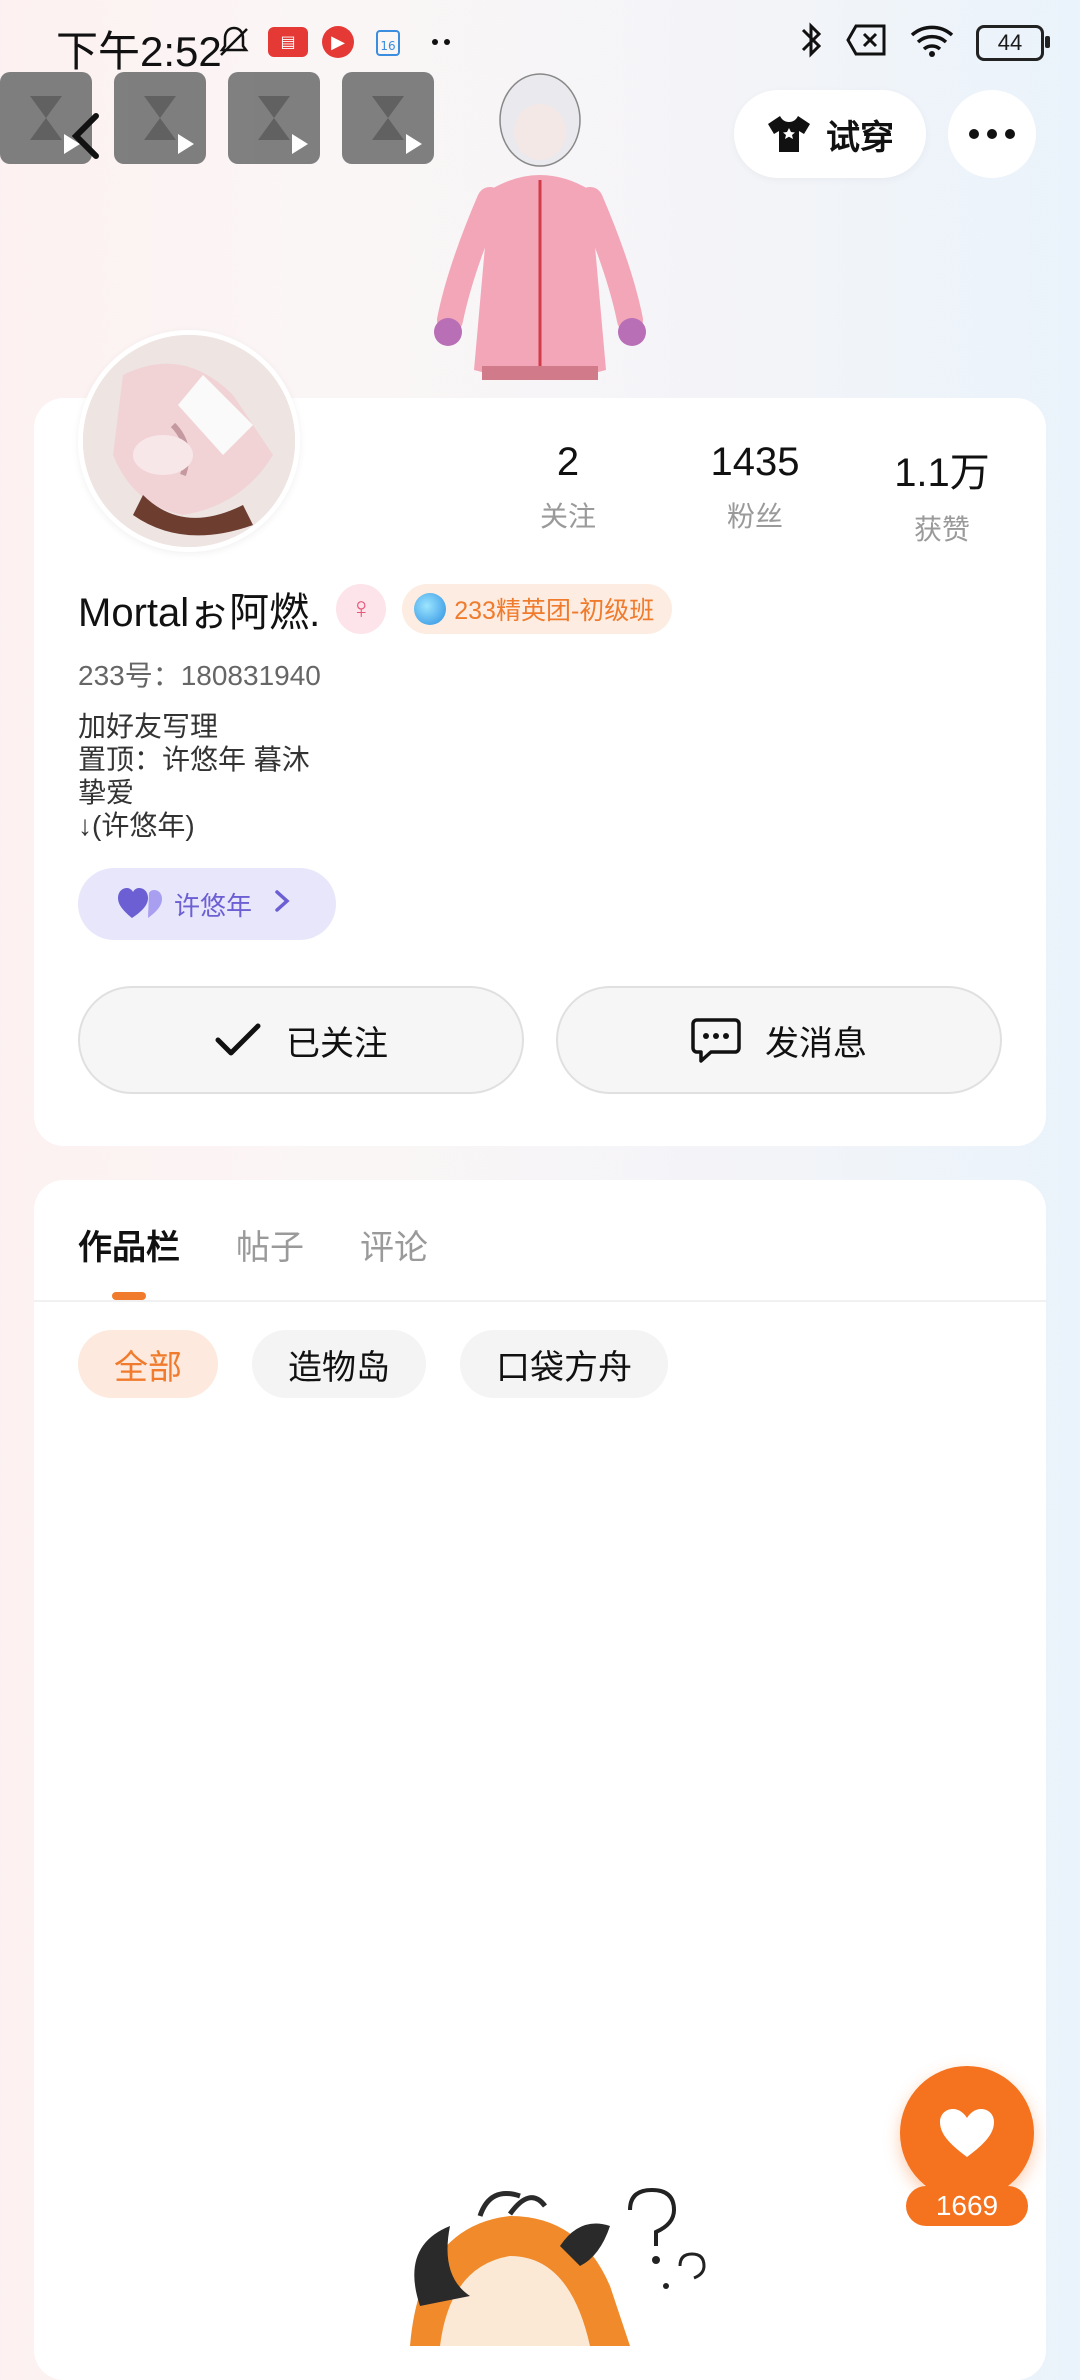 The width and height of the screenshot is (1080, 2380). Describe the element at coordinates (129, 1244) in the screenshot. I see `tab-works: 作品栏` at that location.